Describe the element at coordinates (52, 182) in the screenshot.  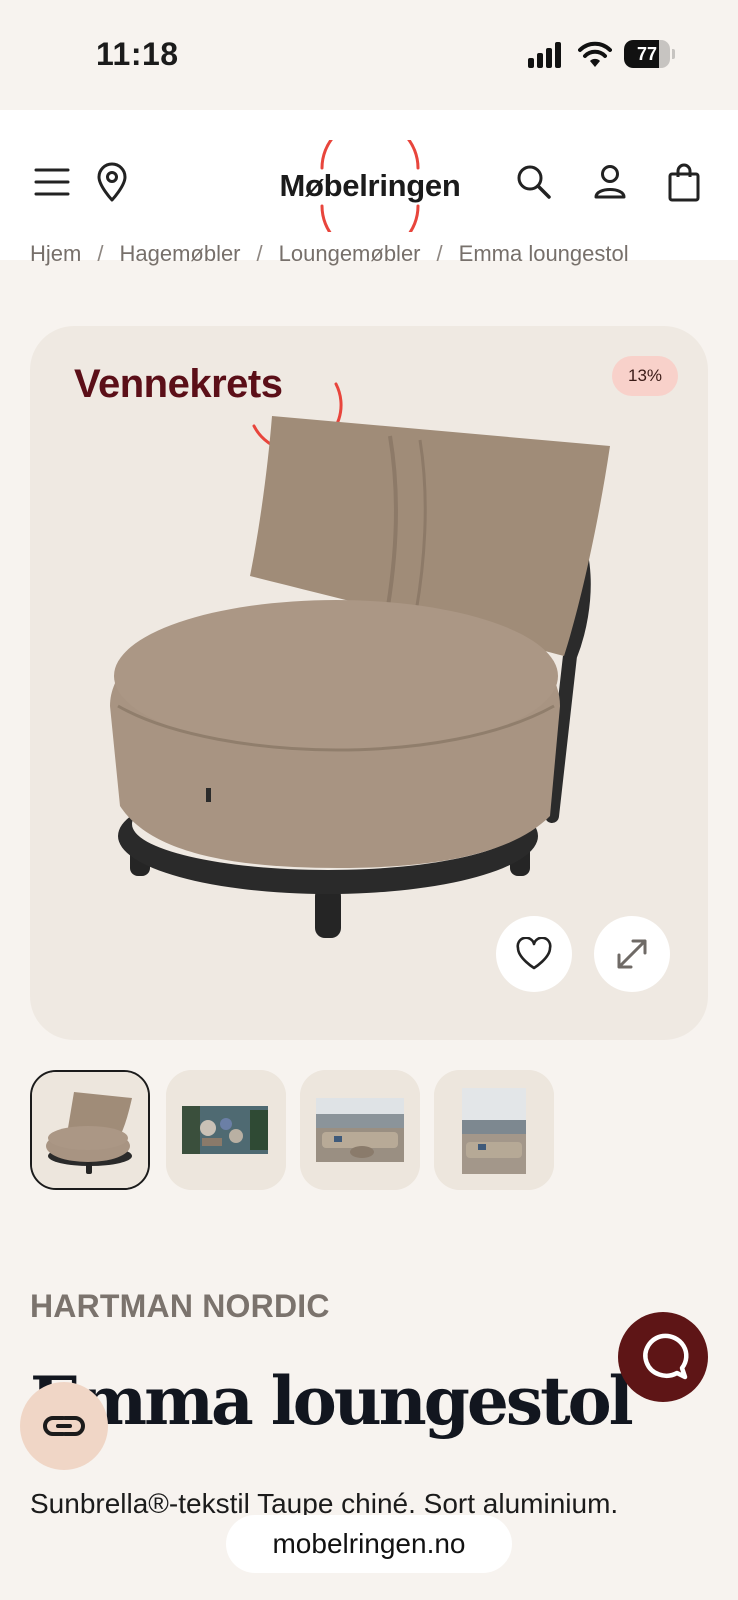
I see `menu-icon` at that location.